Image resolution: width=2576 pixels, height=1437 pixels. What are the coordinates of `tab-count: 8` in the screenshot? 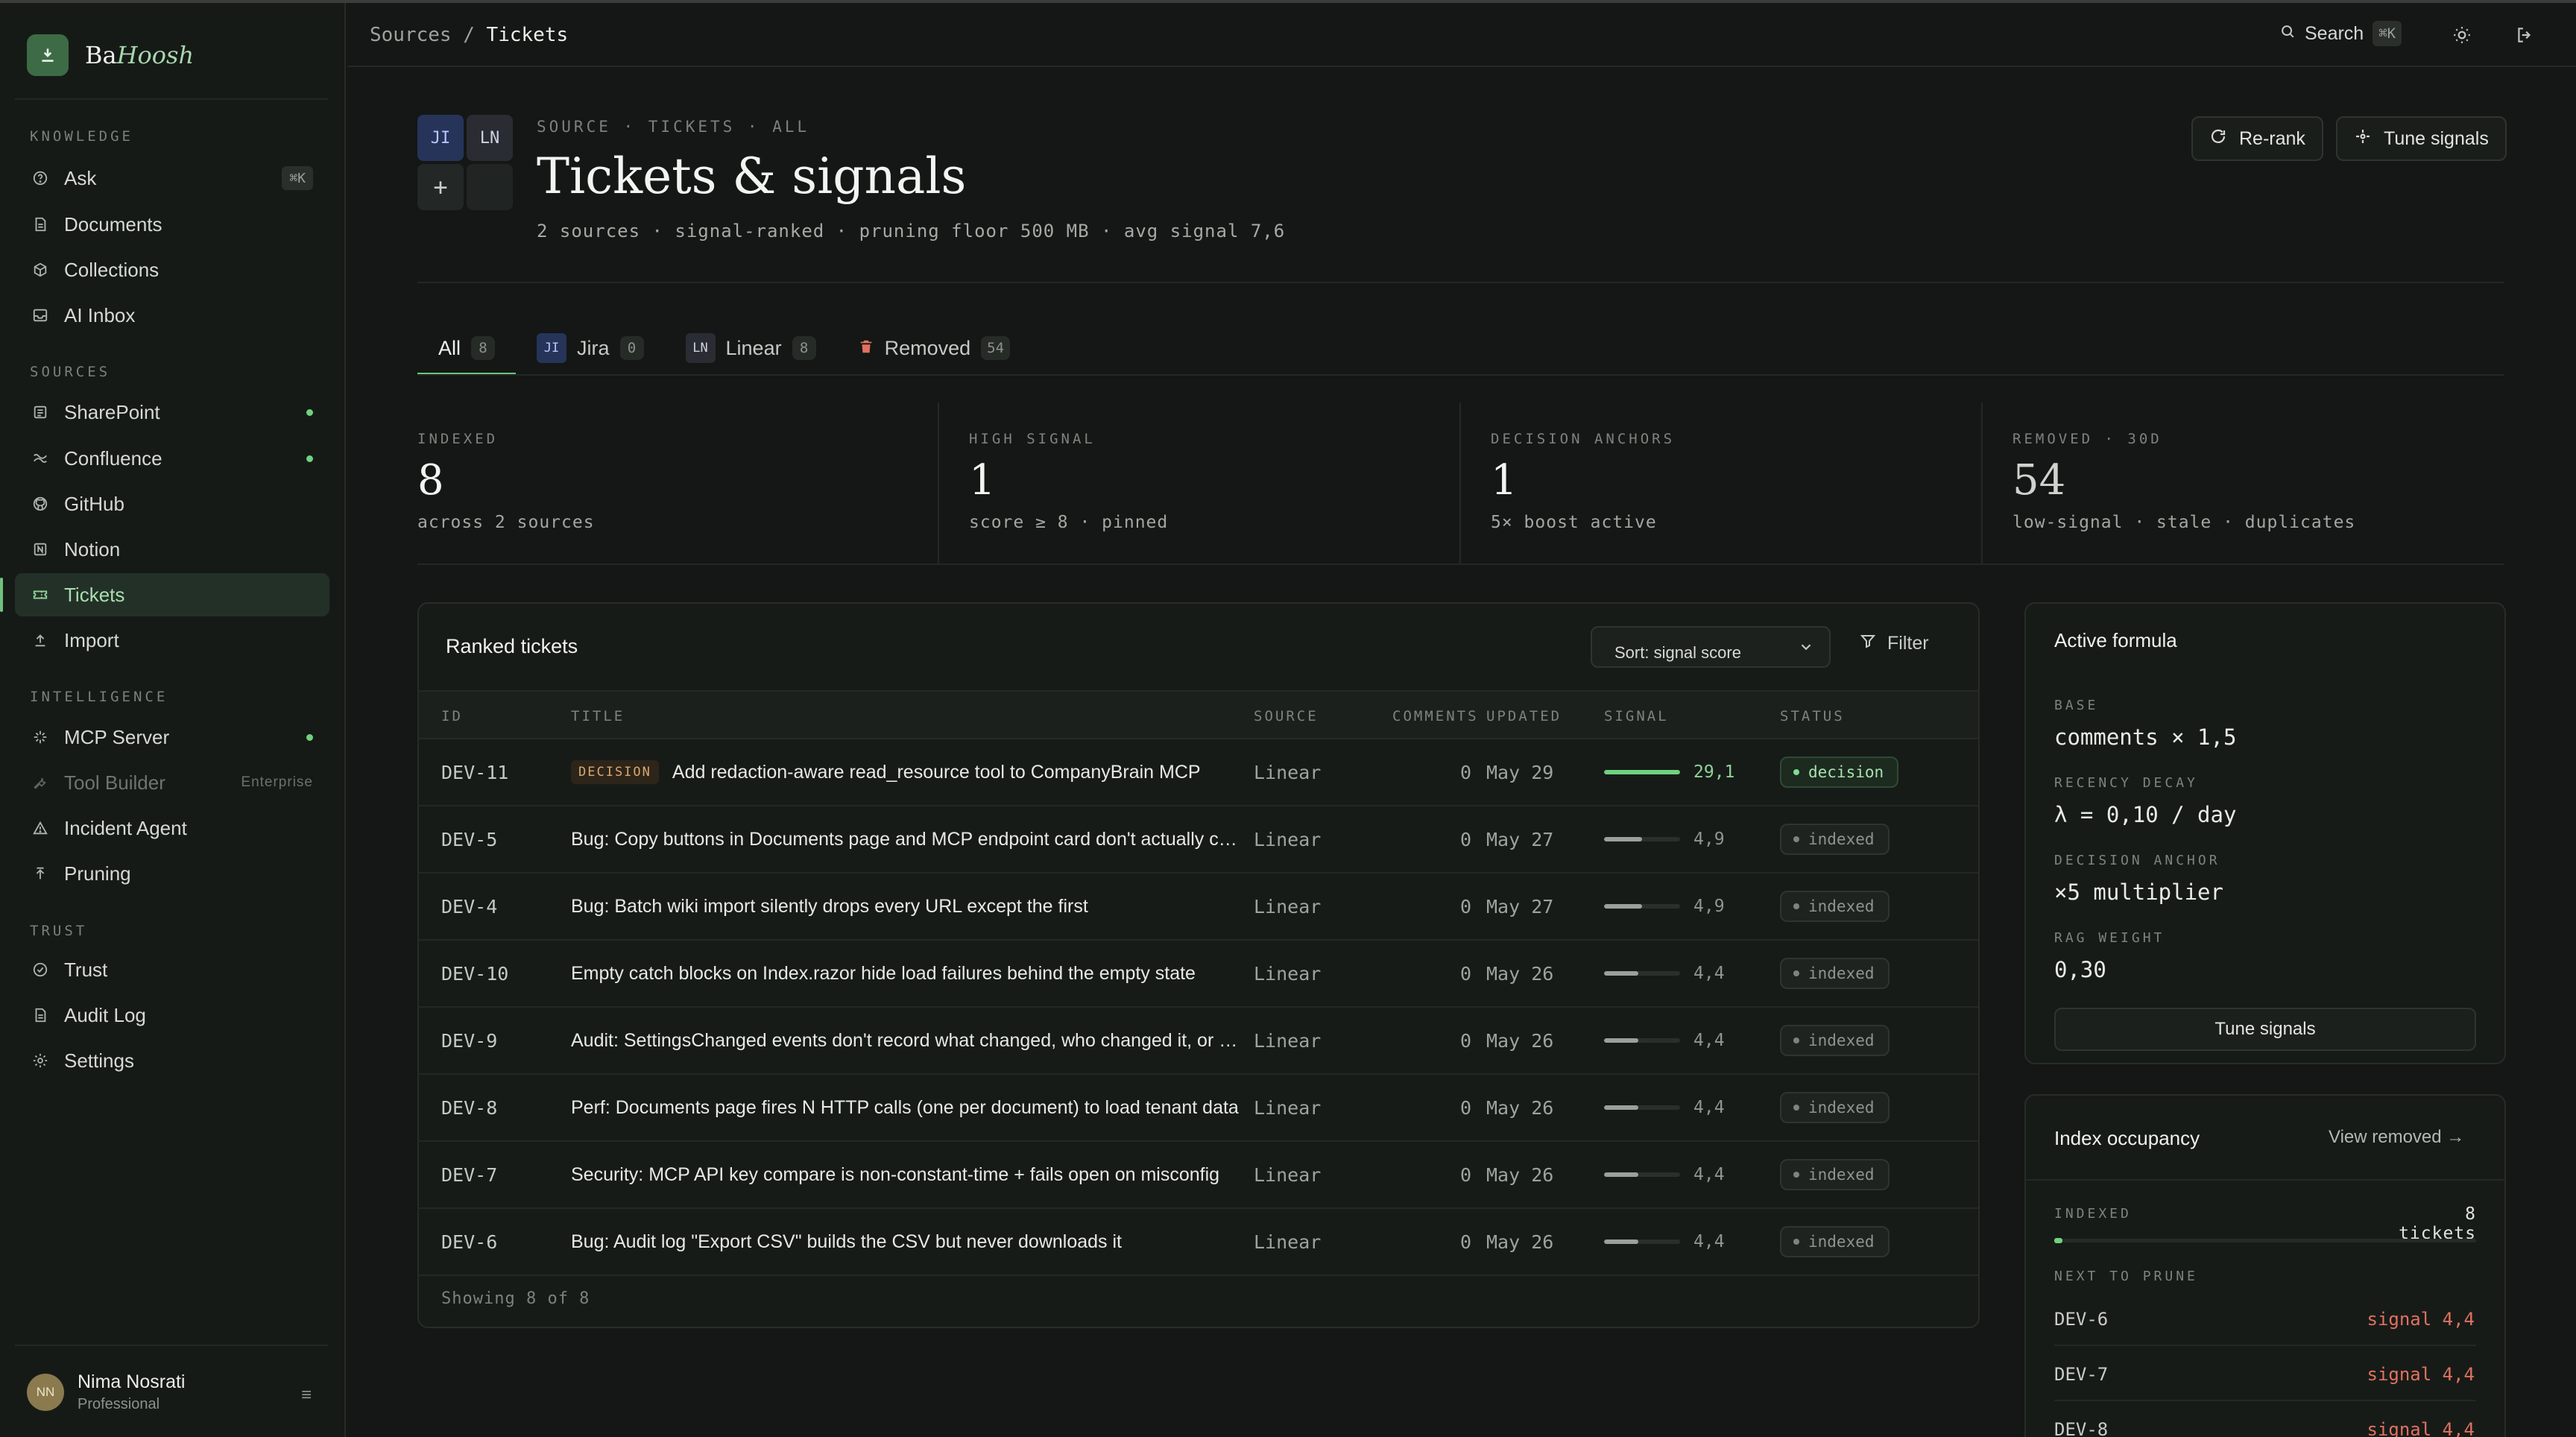 It's located at (483, 348).